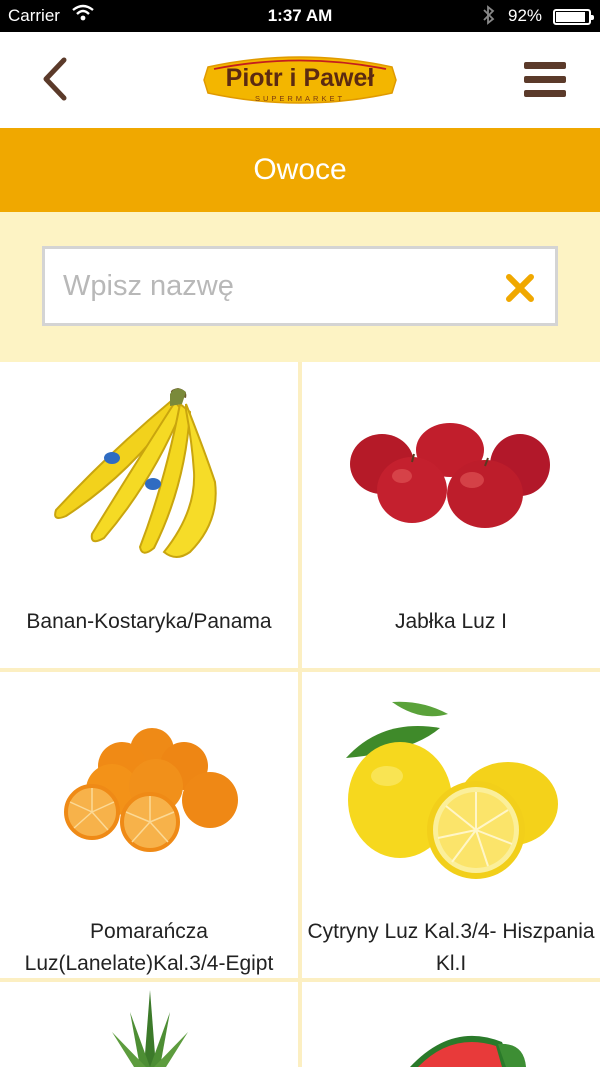  Describe the element at coordinates (150, 1028) in the screenshot. I see `product-image-pineapple` at that location.